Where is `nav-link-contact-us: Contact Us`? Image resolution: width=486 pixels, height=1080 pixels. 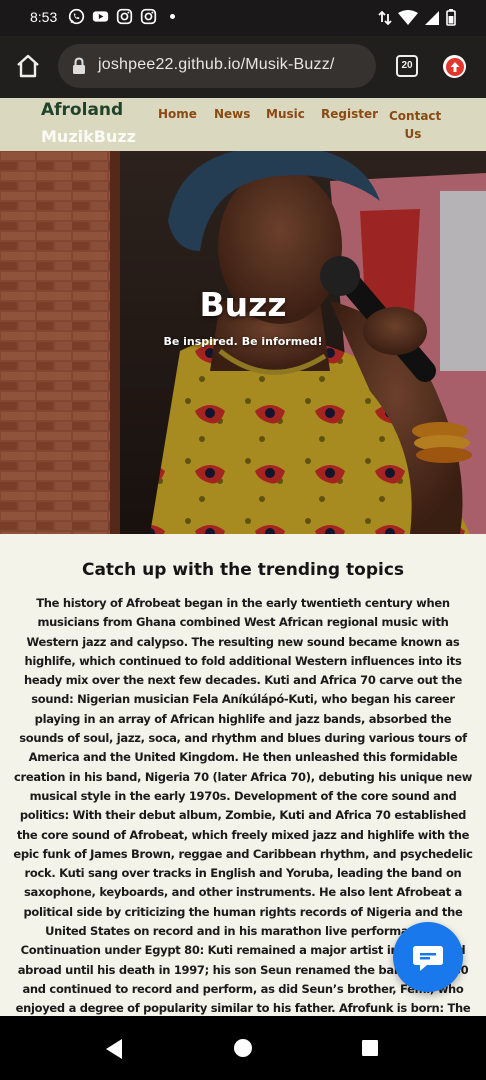
nav-link-contact-us: Contact Us is located at coordinates (415, 125).